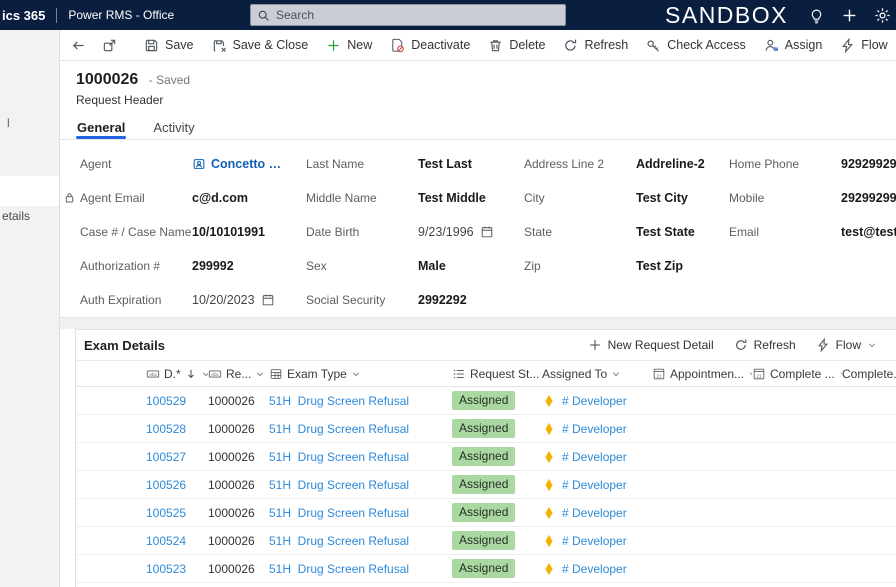 This screenshot has height=587, width=896. I want to click on popout-button, so click(109, 45).